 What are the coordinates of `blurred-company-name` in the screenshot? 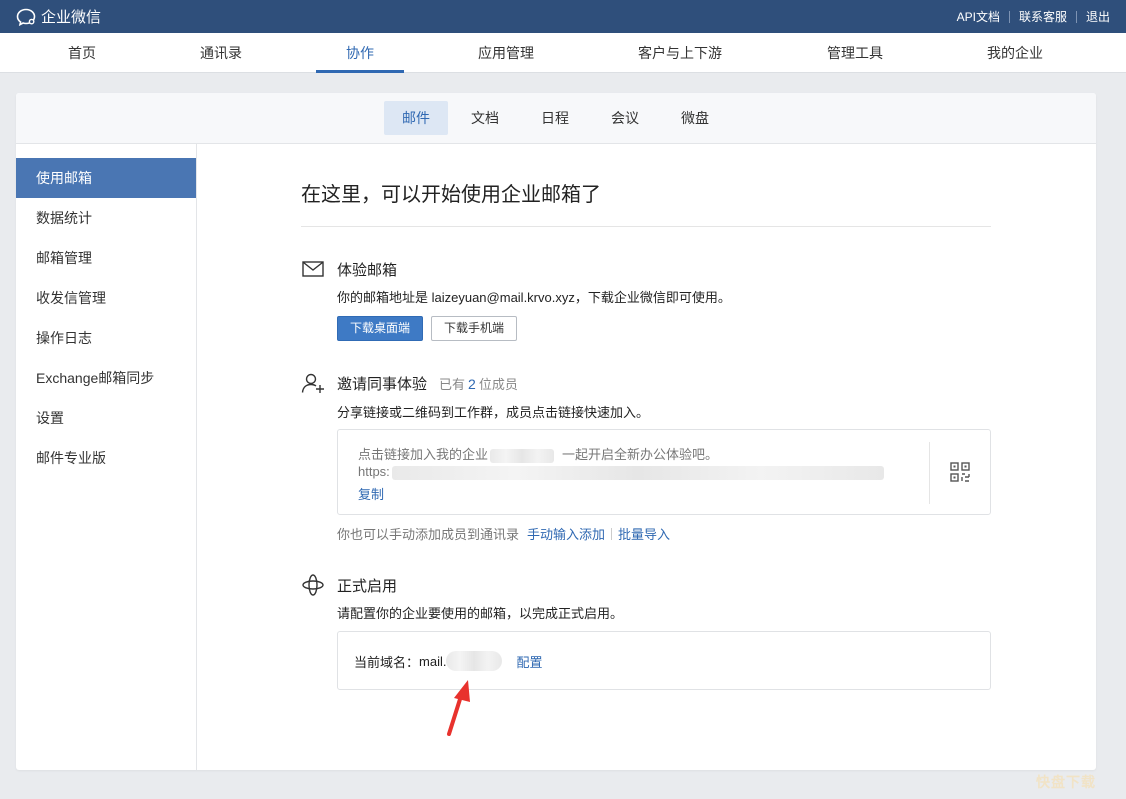 It's located at (522, 455).